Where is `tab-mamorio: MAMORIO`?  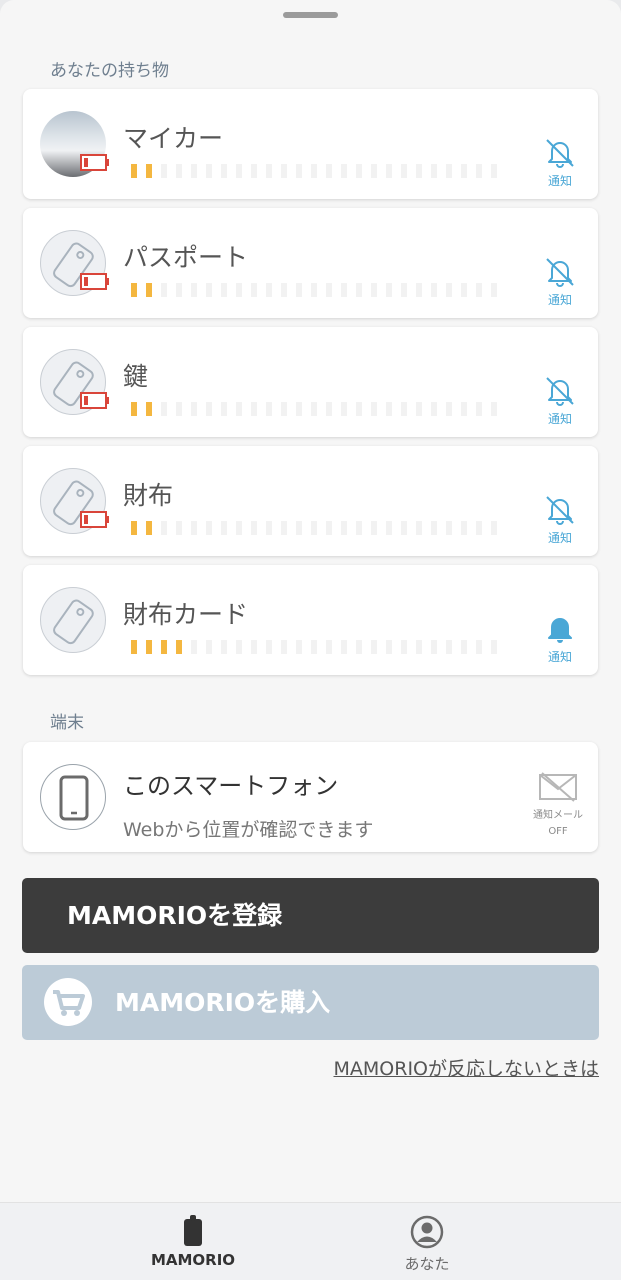
tab-mamorio: MAMORIO is located at coordinates (193, 1241).